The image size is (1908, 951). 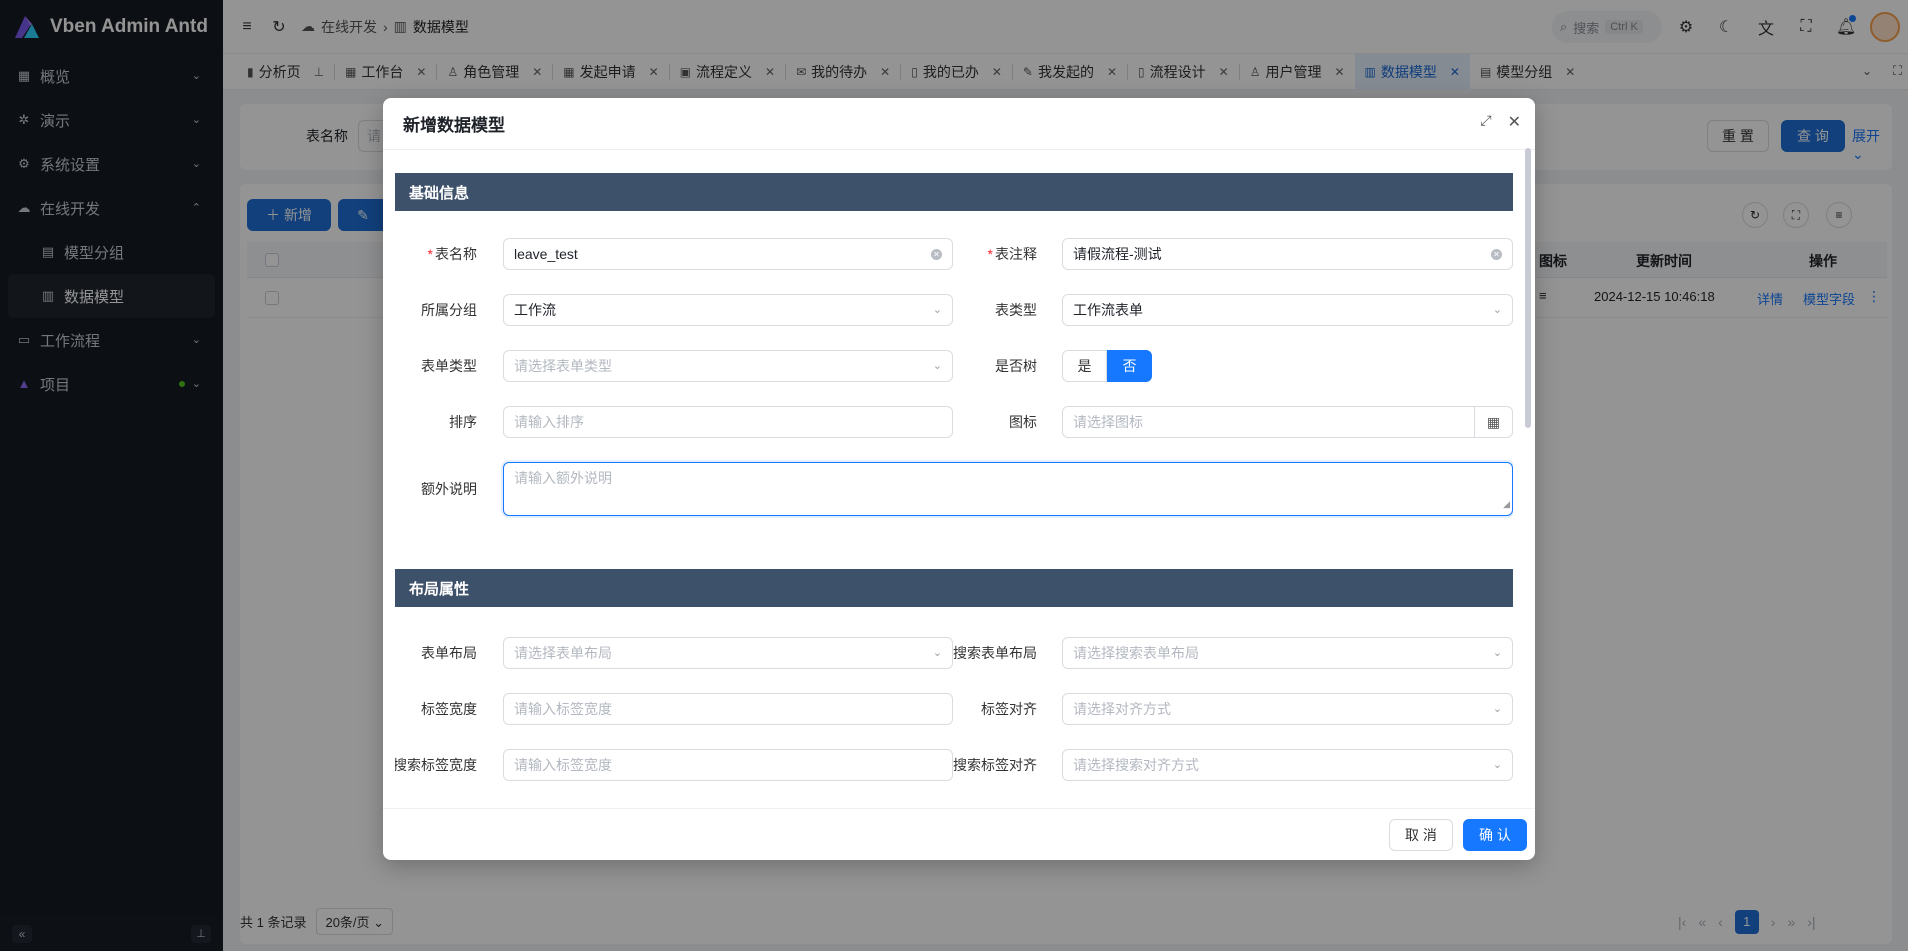 What do you see at coordinates (546, 254) in the screenshot?
I see `input-value: leave_test` at bounding box center [546, 254].